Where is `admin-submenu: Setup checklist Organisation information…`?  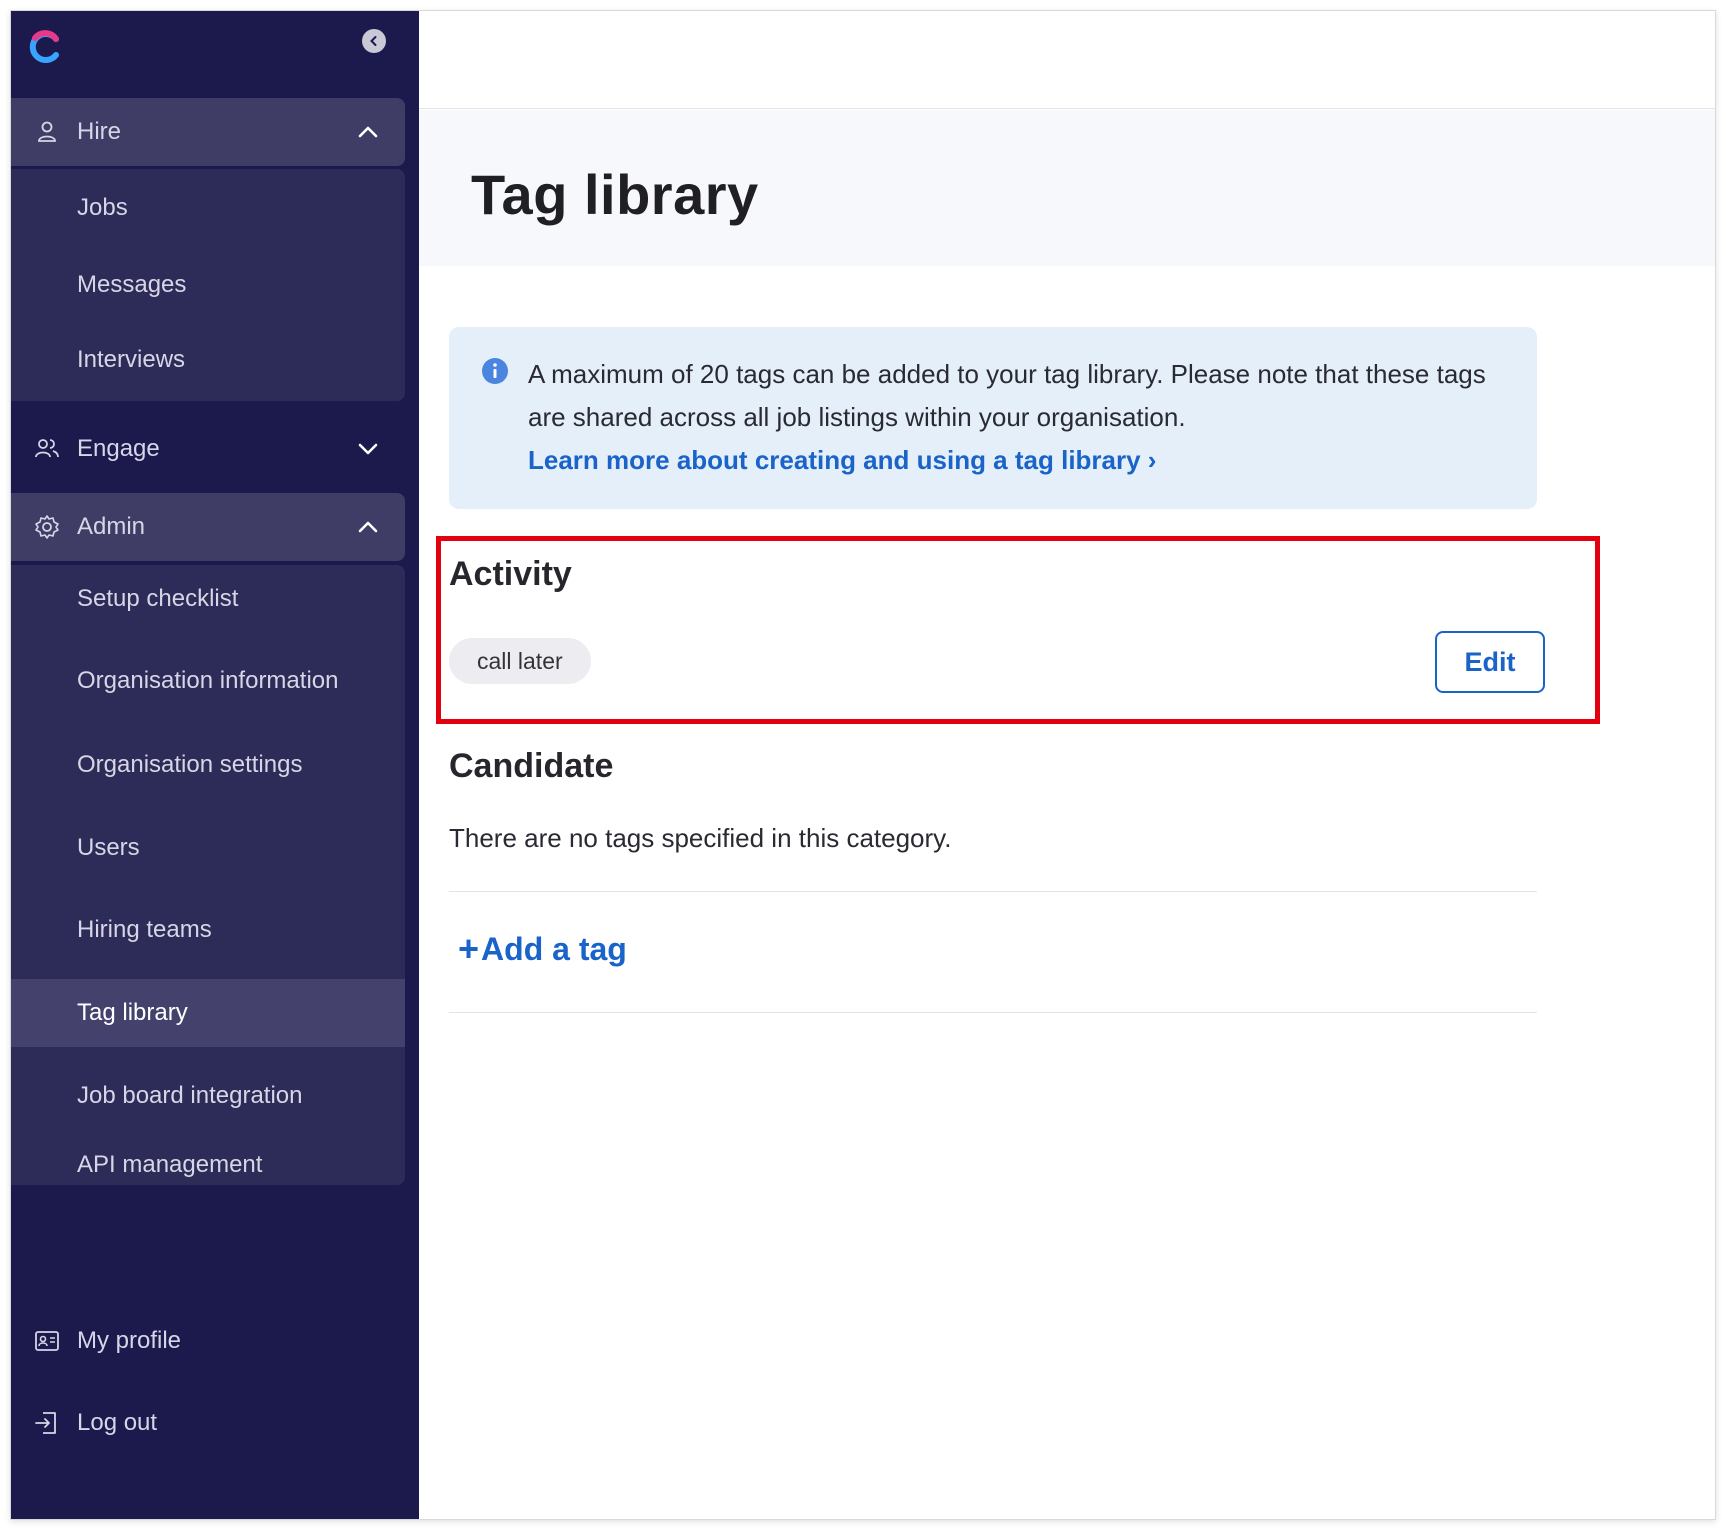 admin-submenu: Setup checklist Organisation information… is located at coordinates (208, 875).